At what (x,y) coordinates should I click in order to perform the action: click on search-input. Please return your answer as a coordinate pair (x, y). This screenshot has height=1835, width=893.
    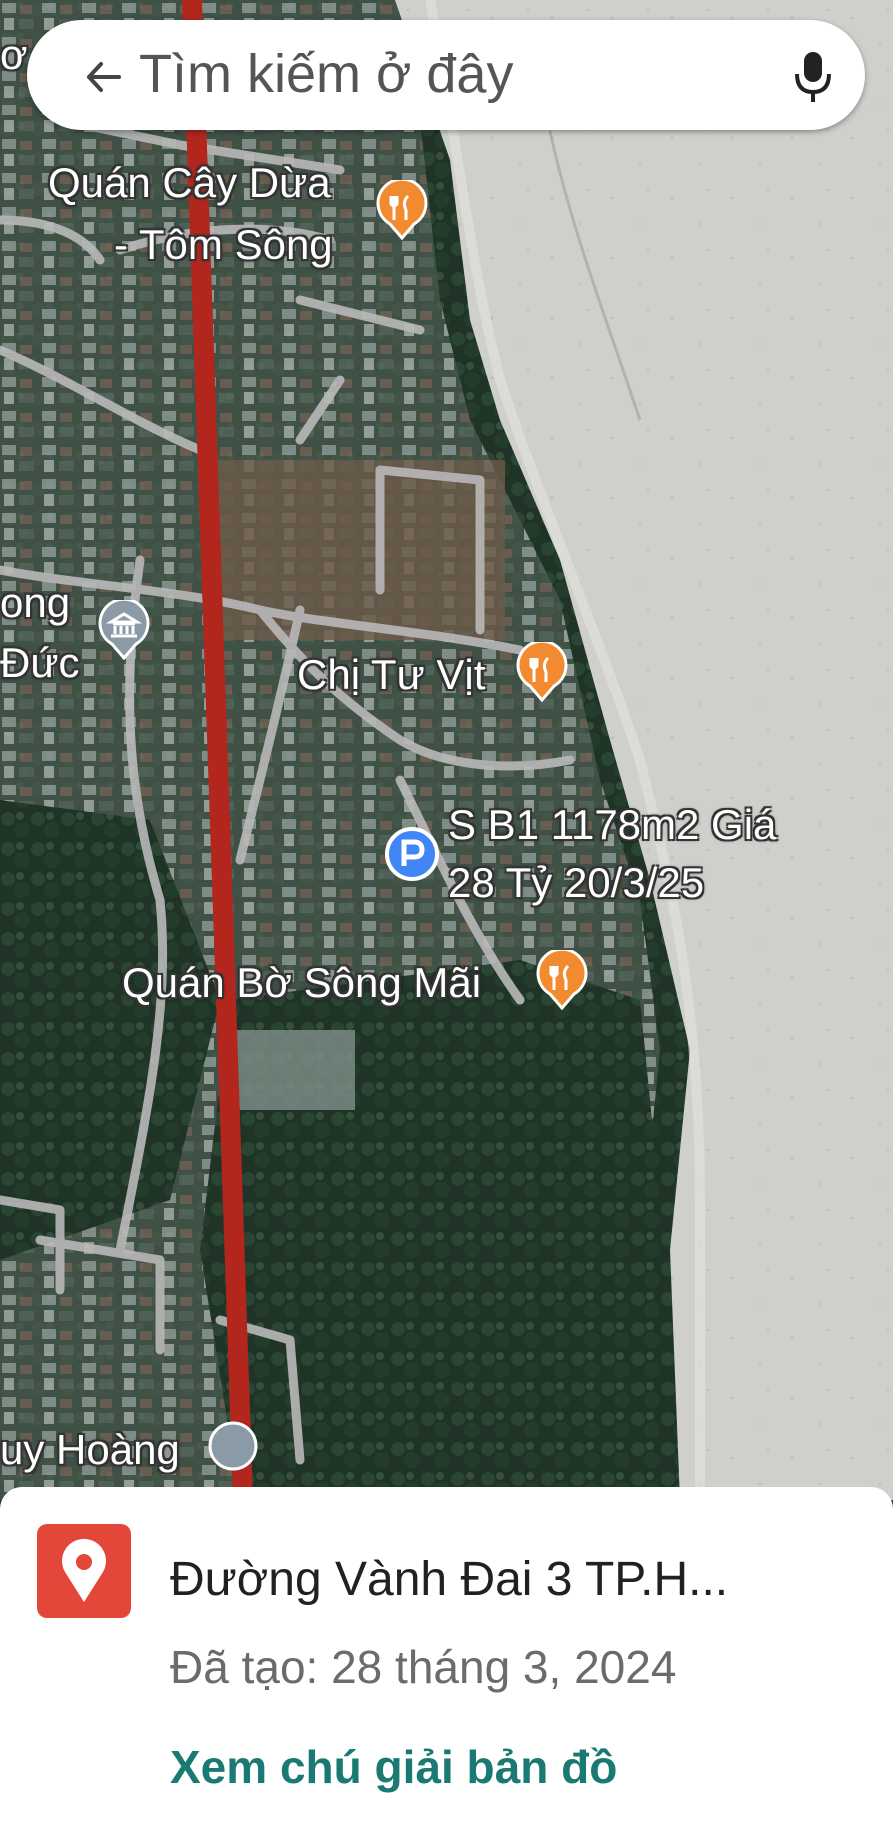
    Looking at the image, I should click on (419, 74).